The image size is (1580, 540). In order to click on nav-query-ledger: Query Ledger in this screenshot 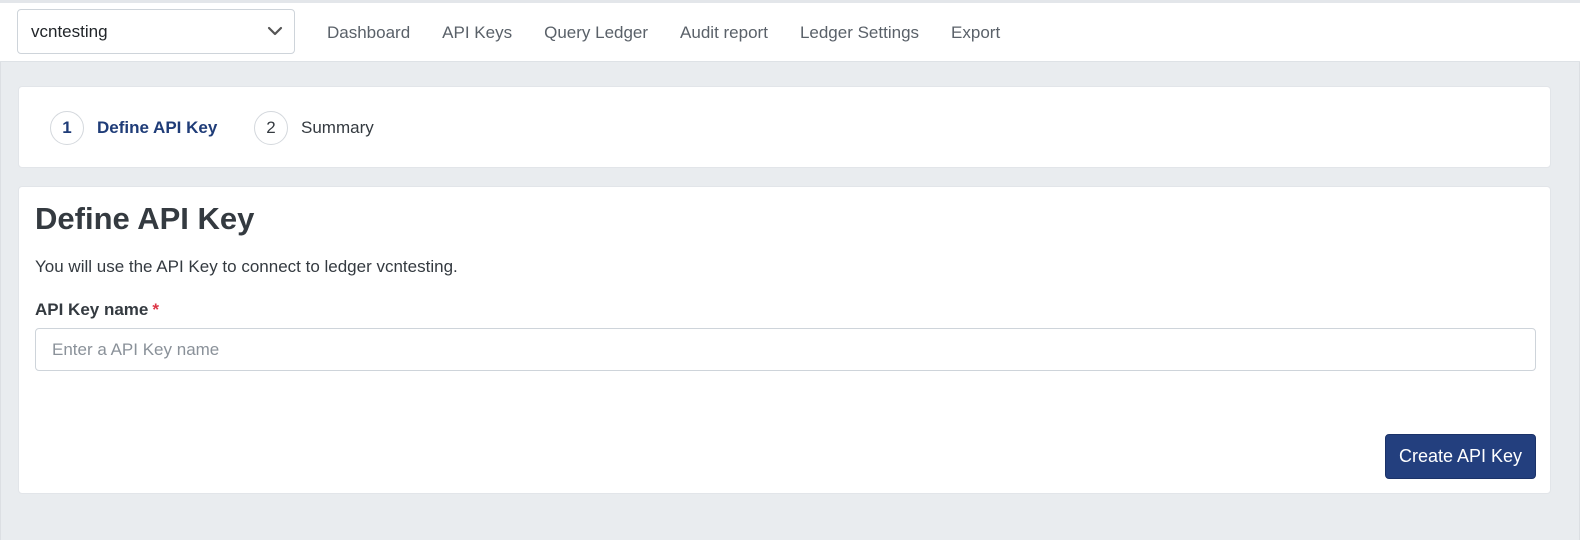, I will do `click(596, 33)`.